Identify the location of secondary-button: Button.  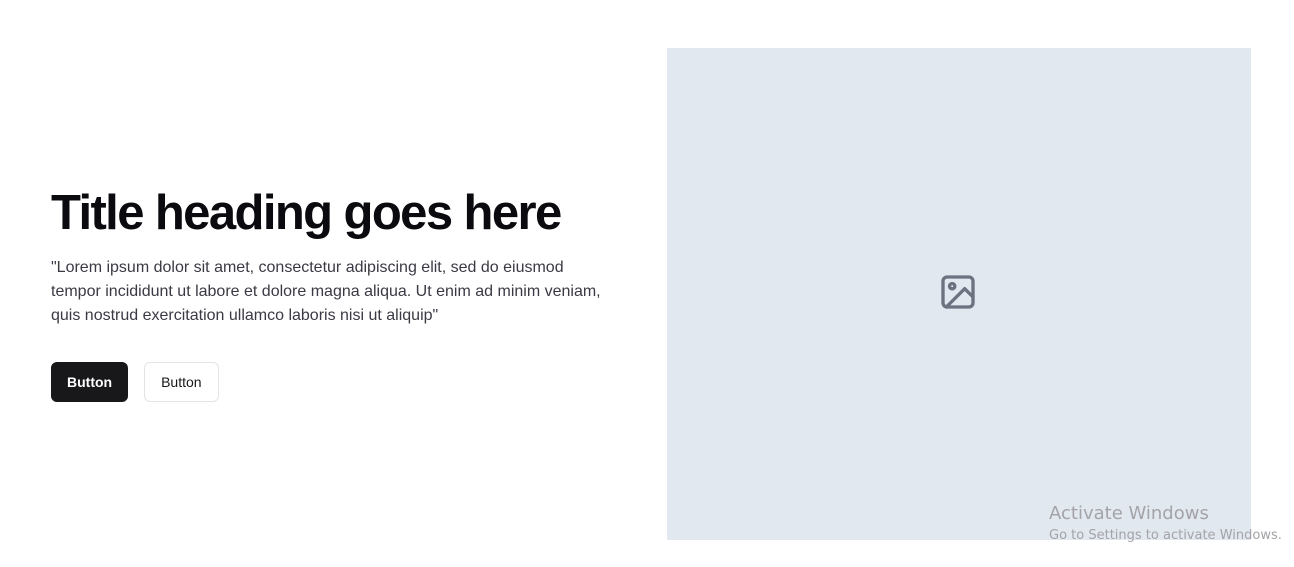
(181, 382).